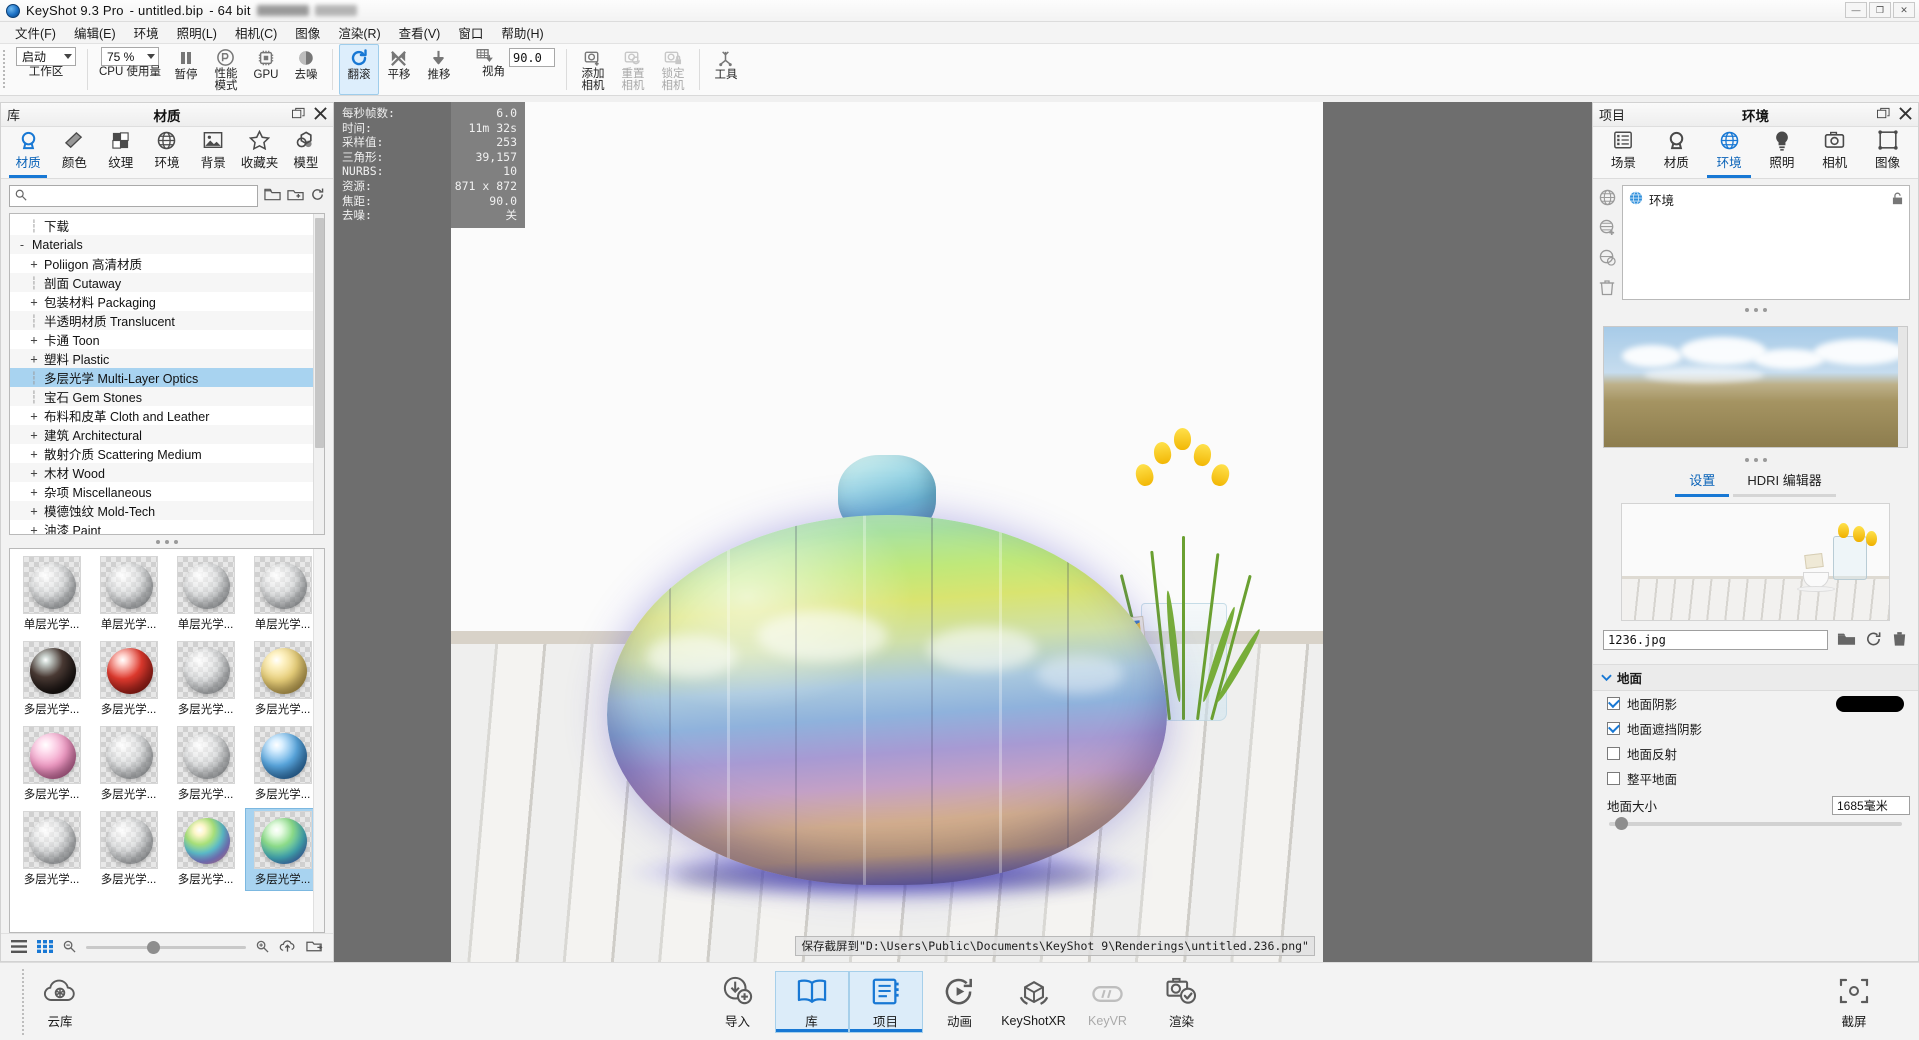 Image resolution: width=1919 pixels, height=1040 pixels. What do you see at coordinates (167, 541) in the screenshot?
I see `library-splitter-handle` at bounding box center [167, 541].